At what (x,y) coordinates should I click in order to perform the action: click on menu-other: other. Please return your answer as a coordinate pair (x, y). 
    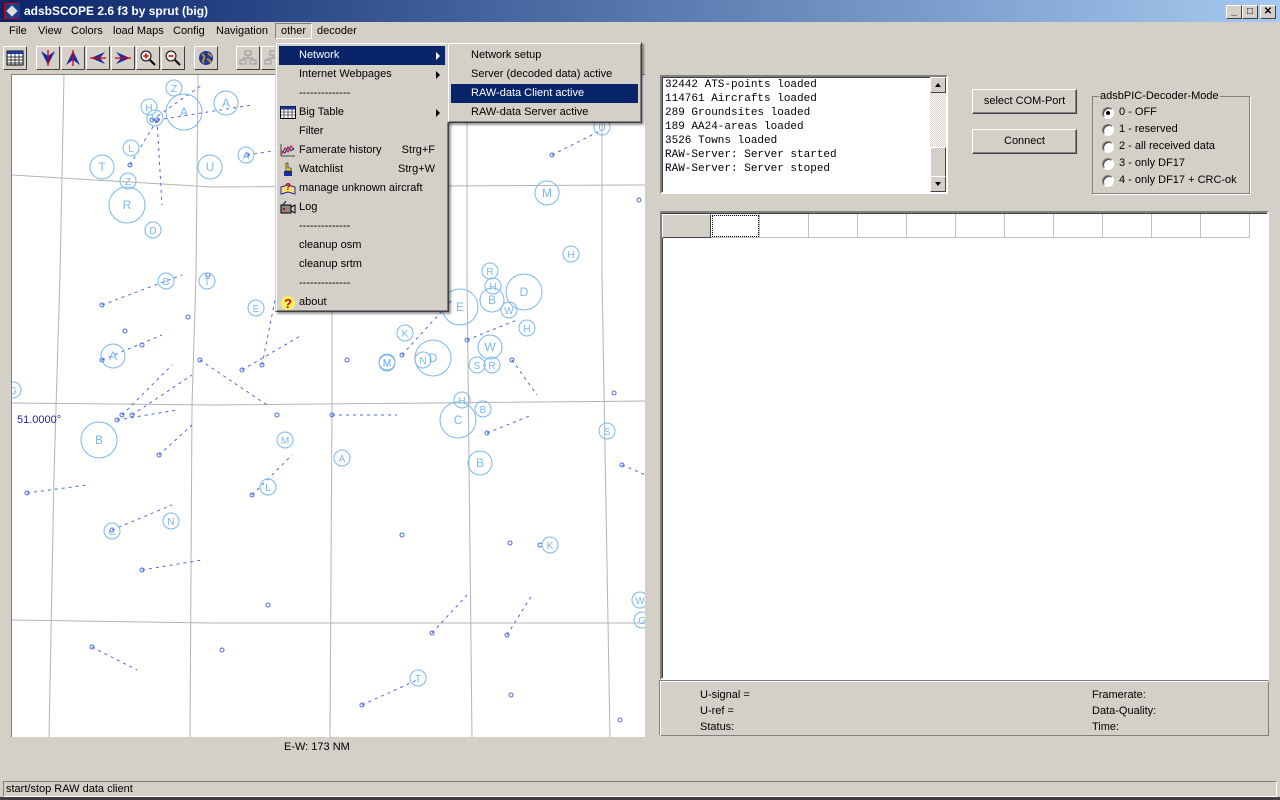
    Looking at the image, I should click on (294, 31).